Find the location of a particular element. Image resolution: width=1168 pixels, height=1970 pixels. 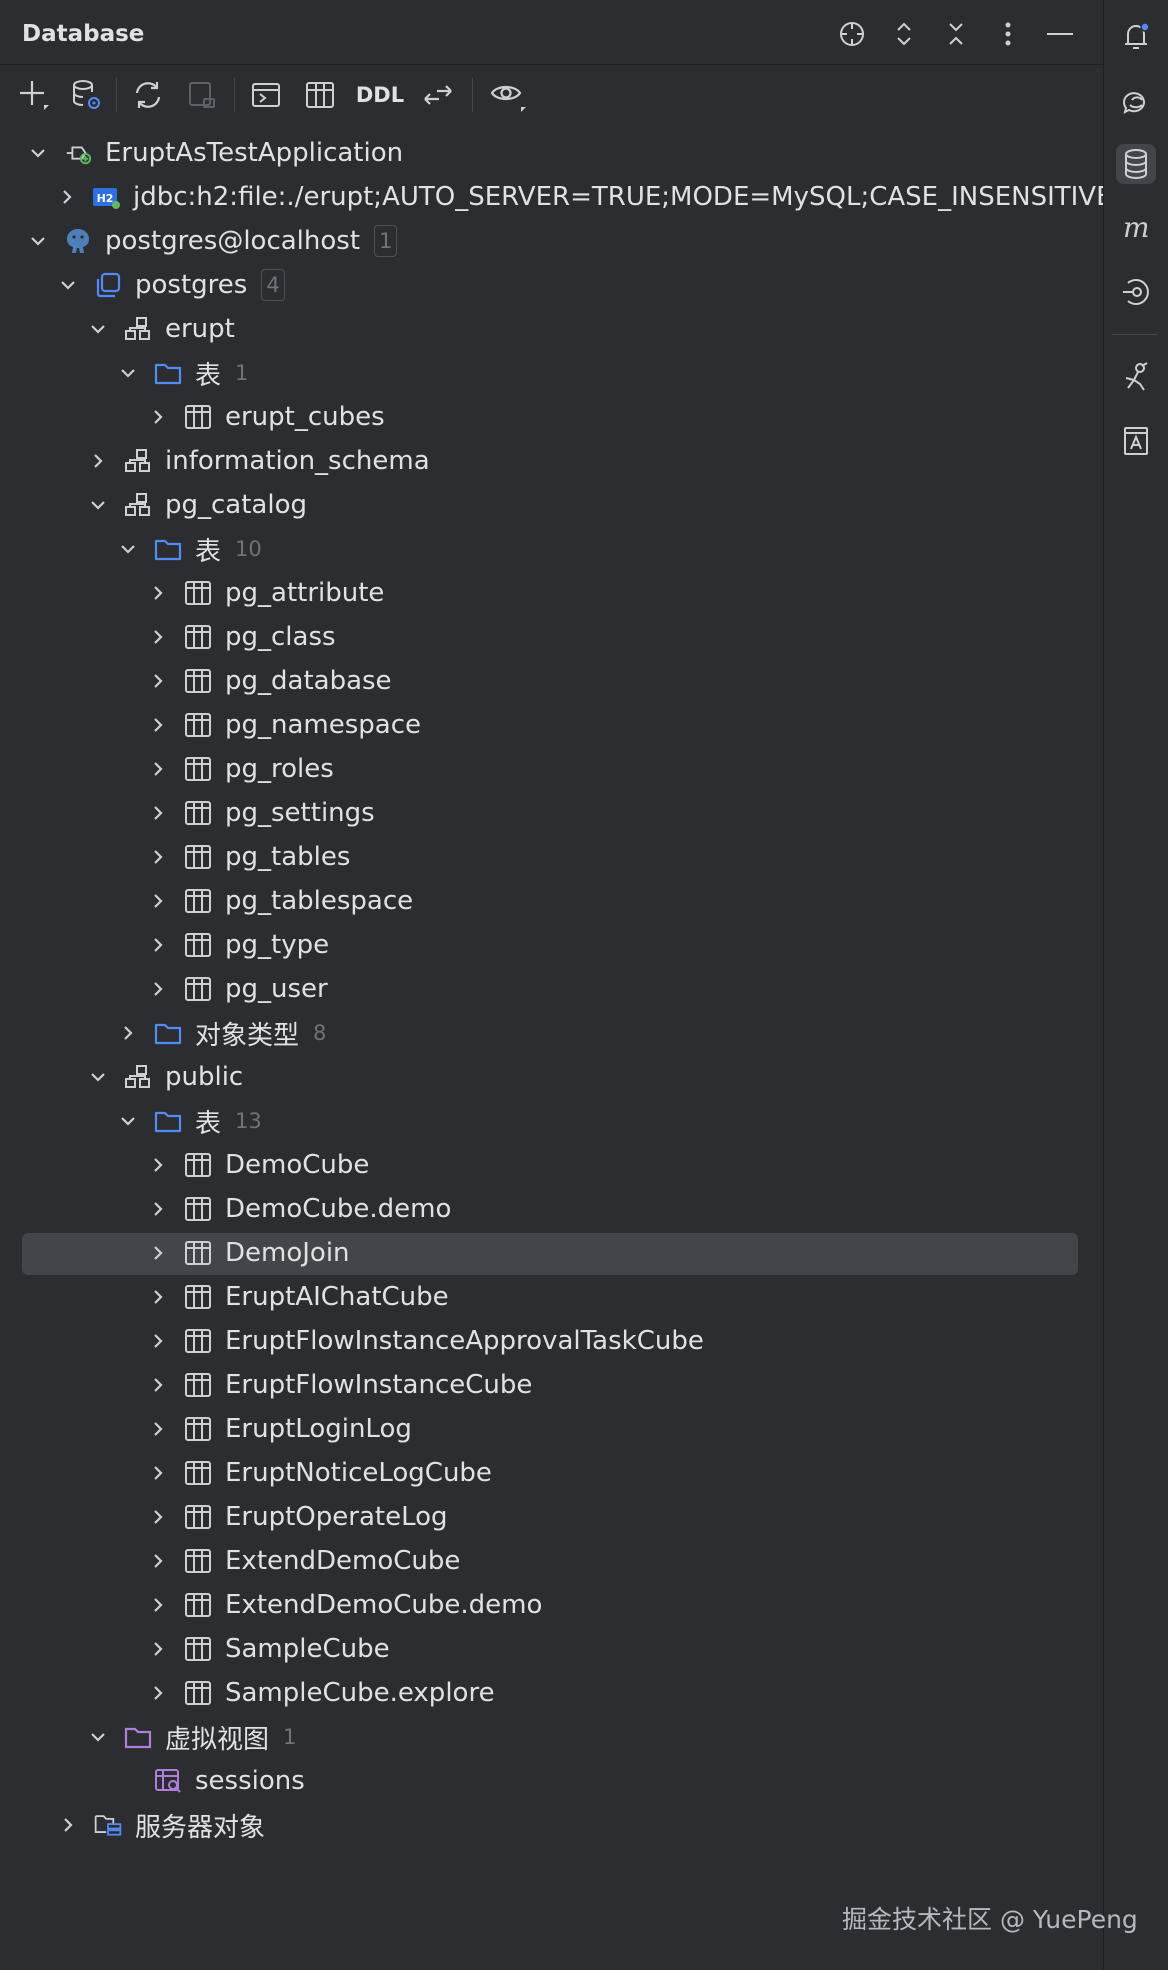

tree-node: postgres@localhost 1 is located at coordinates (551, 241).